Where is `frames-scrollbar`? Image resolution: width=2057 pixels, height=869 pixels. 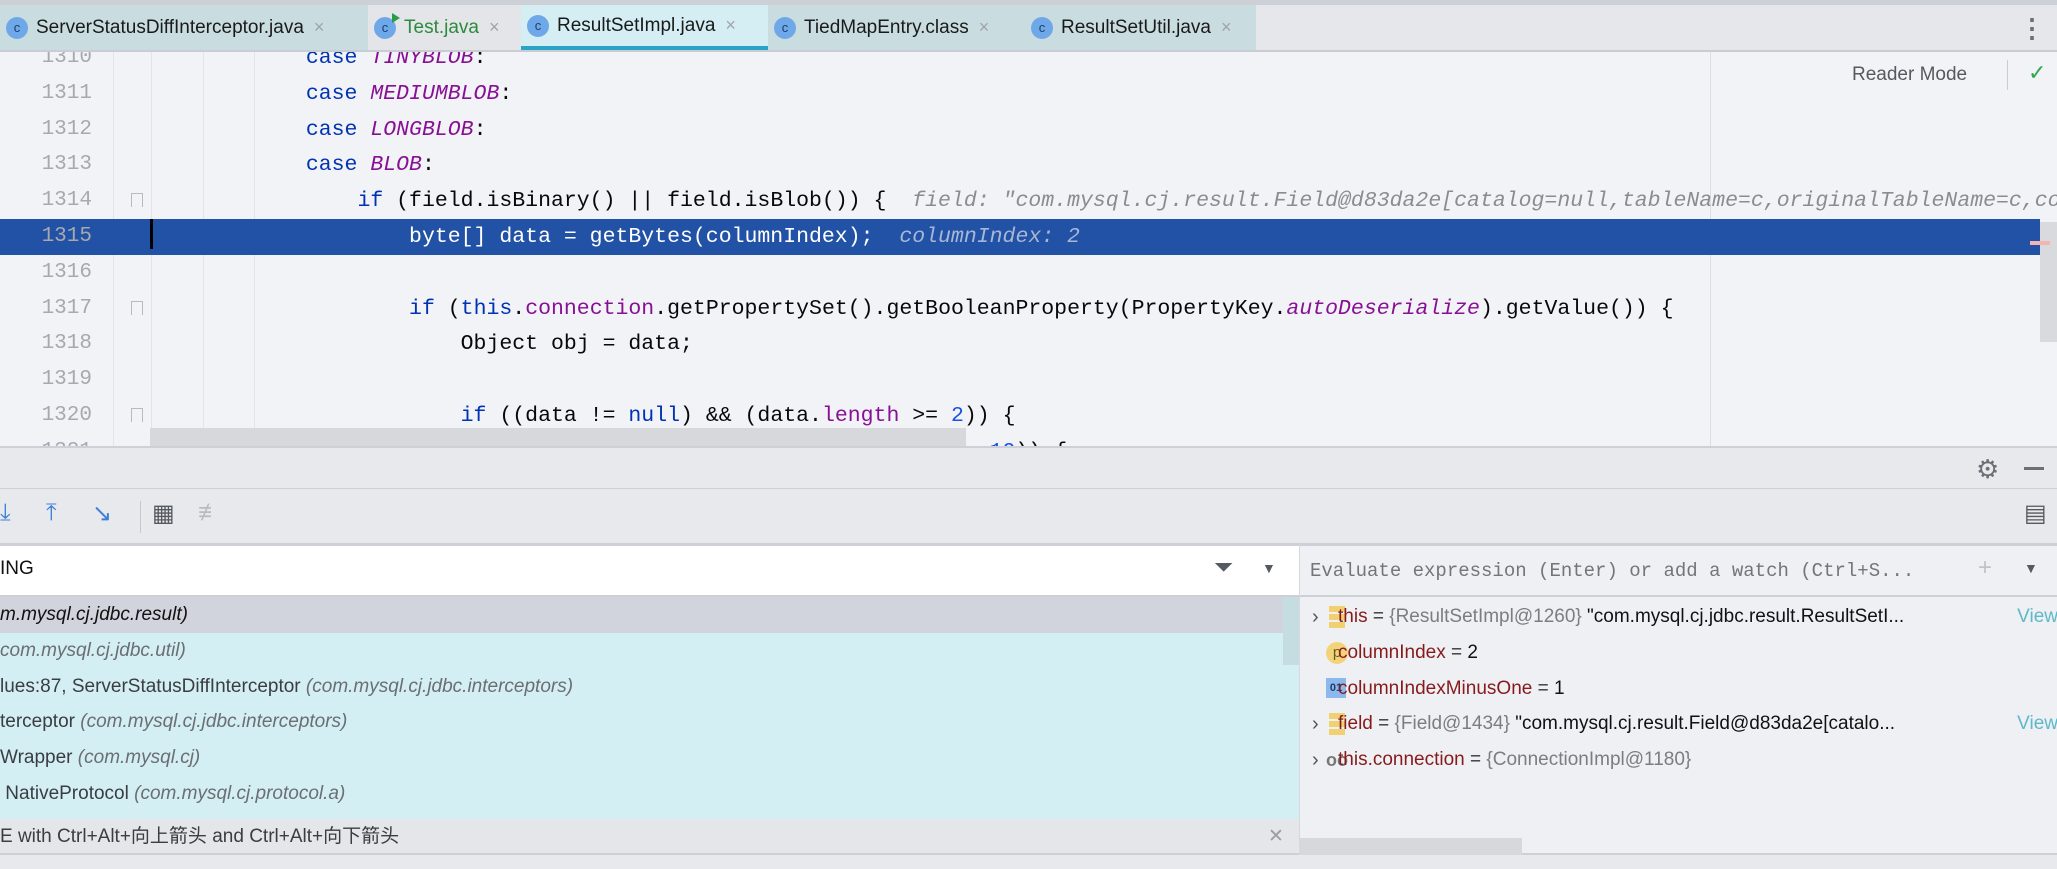
frames-scrollbar is located at coordinates (1291, 631).